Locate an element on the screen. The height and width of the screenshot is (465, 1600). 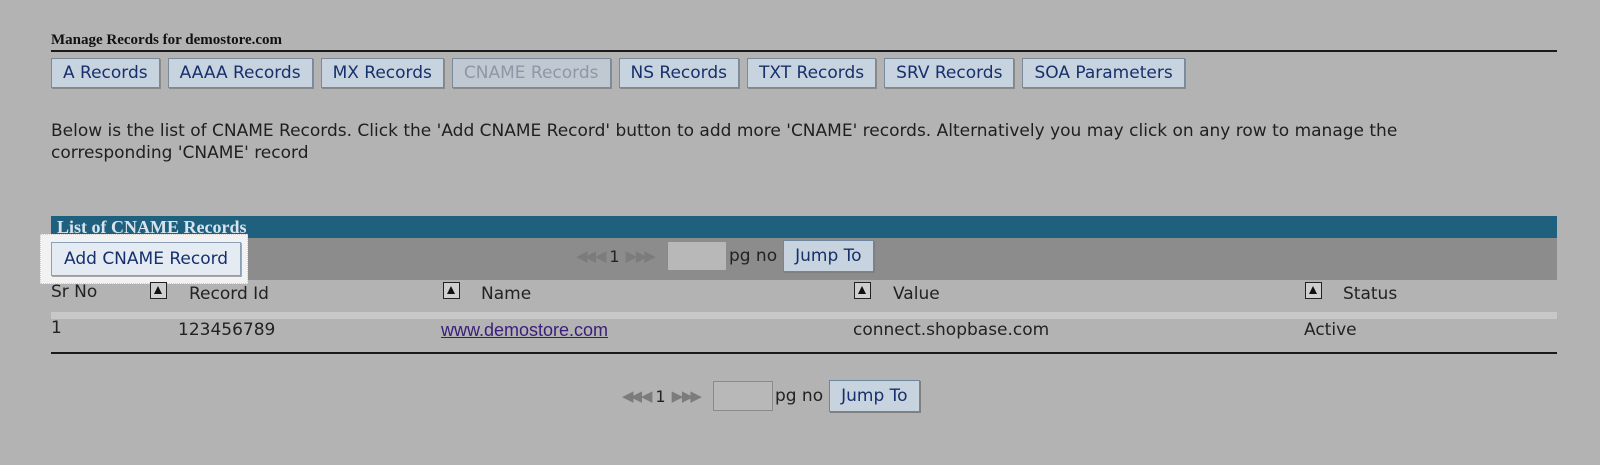
pager-bottom: ◀◀ ◀ 1 ▶ ▶▶ pg no Jump To is located at coordinates (771, 396).